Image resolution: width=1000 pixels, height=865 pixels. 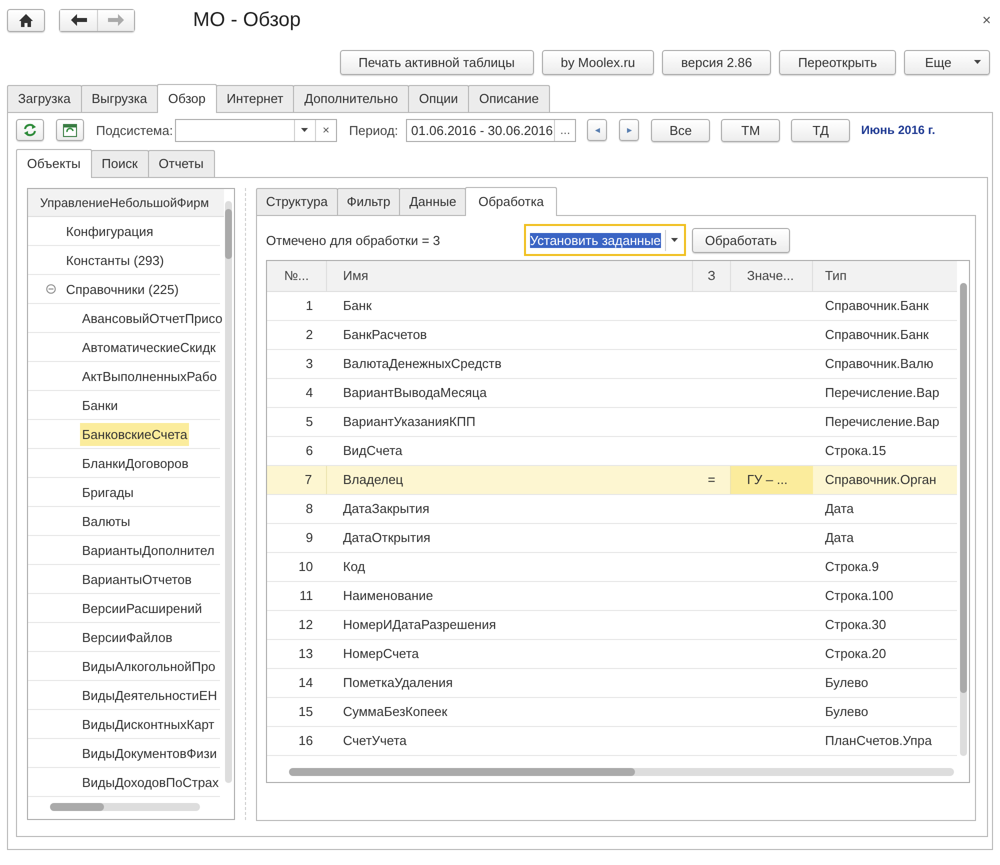 What do you see at coordinates (597, 130) in the screenshot?
I see `previous-period-button` at bounding box center [597, 130].